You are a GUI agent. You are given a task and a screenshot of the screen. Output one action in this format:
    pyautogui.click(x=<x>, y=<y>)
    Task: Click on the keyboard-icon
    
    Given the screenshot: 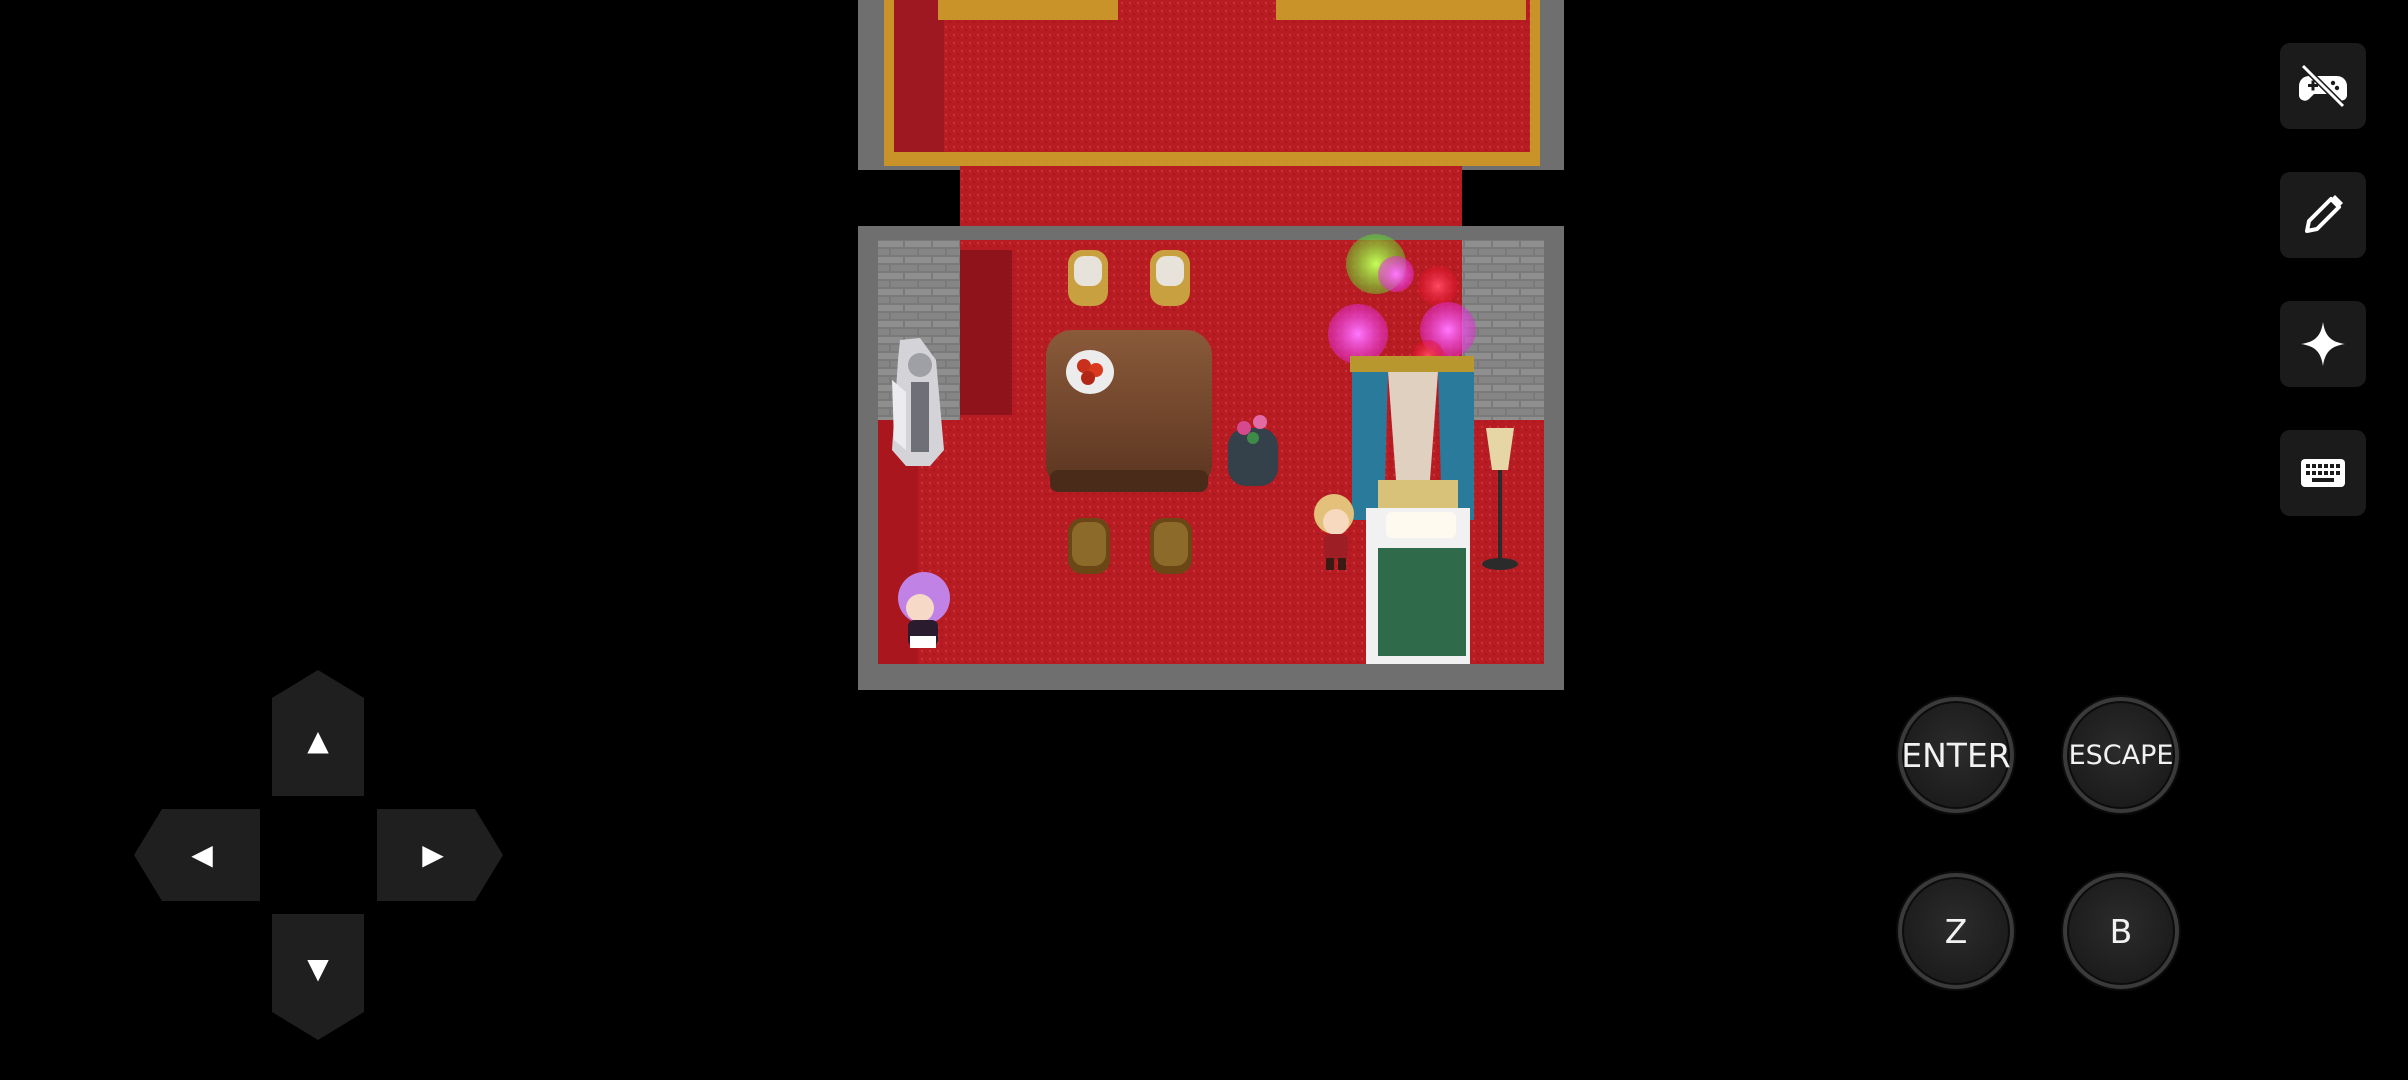 What is the action you would take?
    pyautogui.click(x=2323, y=473)
    